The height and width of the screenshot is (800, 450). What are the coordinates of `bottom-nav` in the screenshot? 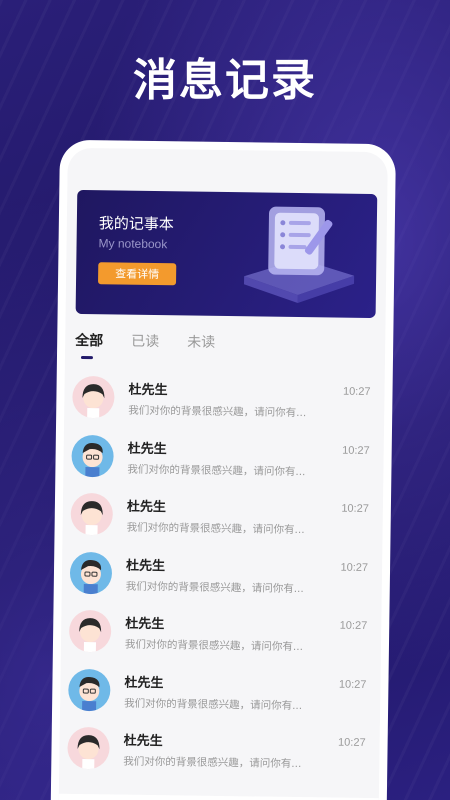 It's located at (218, 796).